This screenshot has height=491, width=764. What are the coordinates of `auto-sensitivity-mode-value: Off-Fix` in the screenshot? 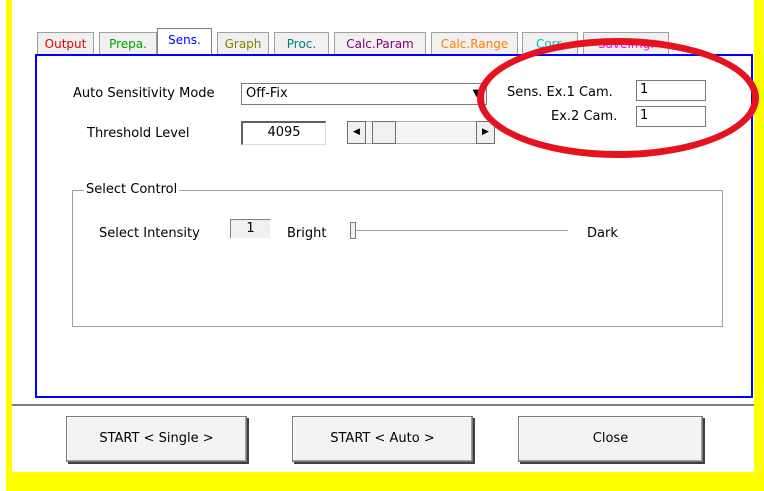 It's located at (267, 93).